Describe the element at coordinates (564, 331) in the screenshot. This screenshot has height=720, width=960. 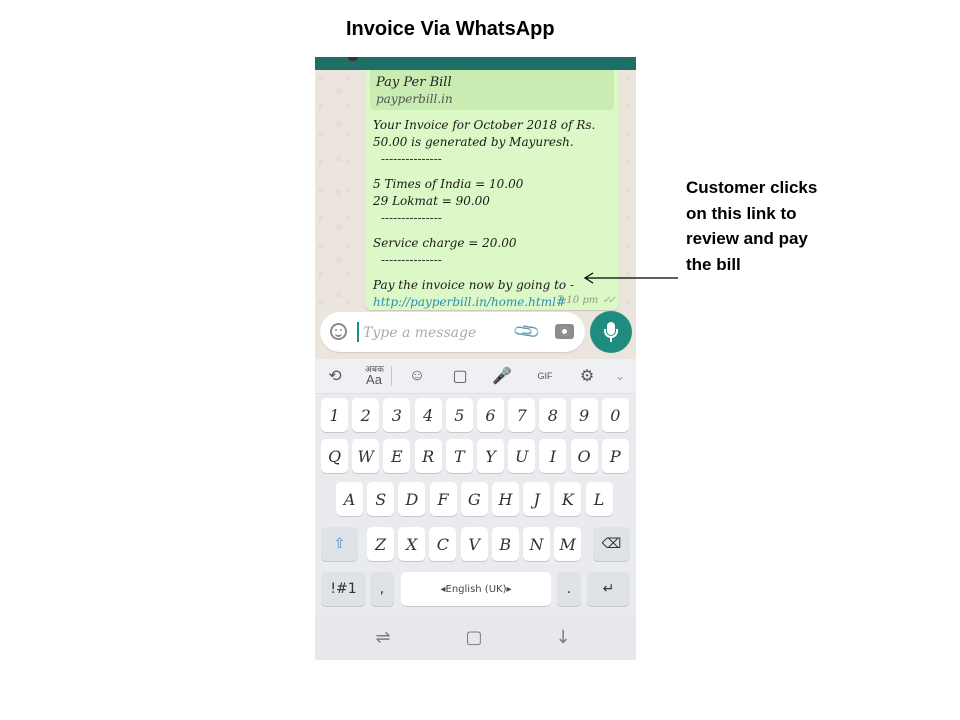
I see `camera-icon` at that location.